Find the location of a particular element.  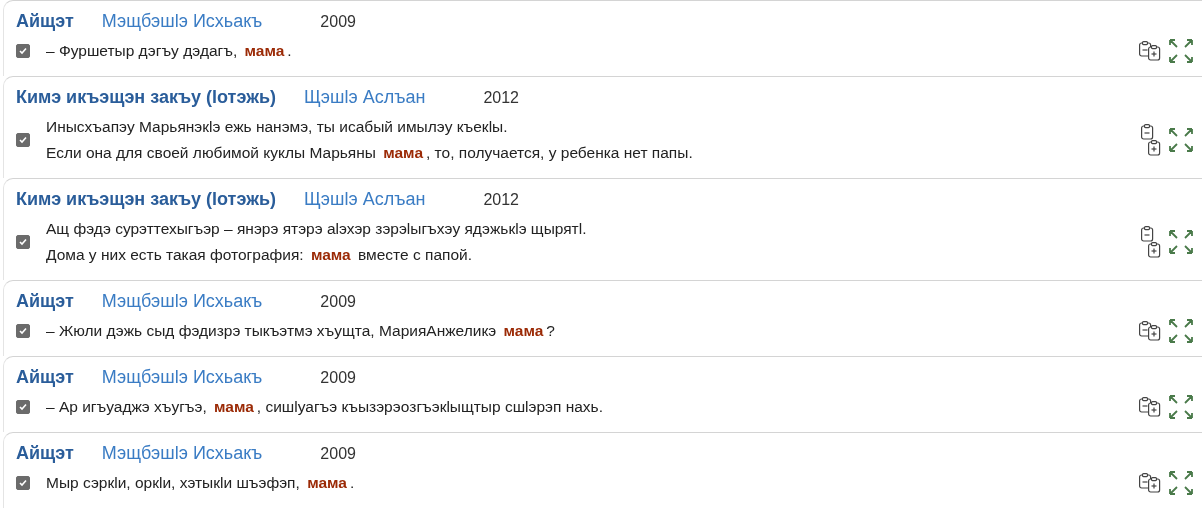

example-sentence: Если она для своей любимой куклы Марьяны мама, то, получается, у ребенка нет папы. is located at coordinates (370, 153).